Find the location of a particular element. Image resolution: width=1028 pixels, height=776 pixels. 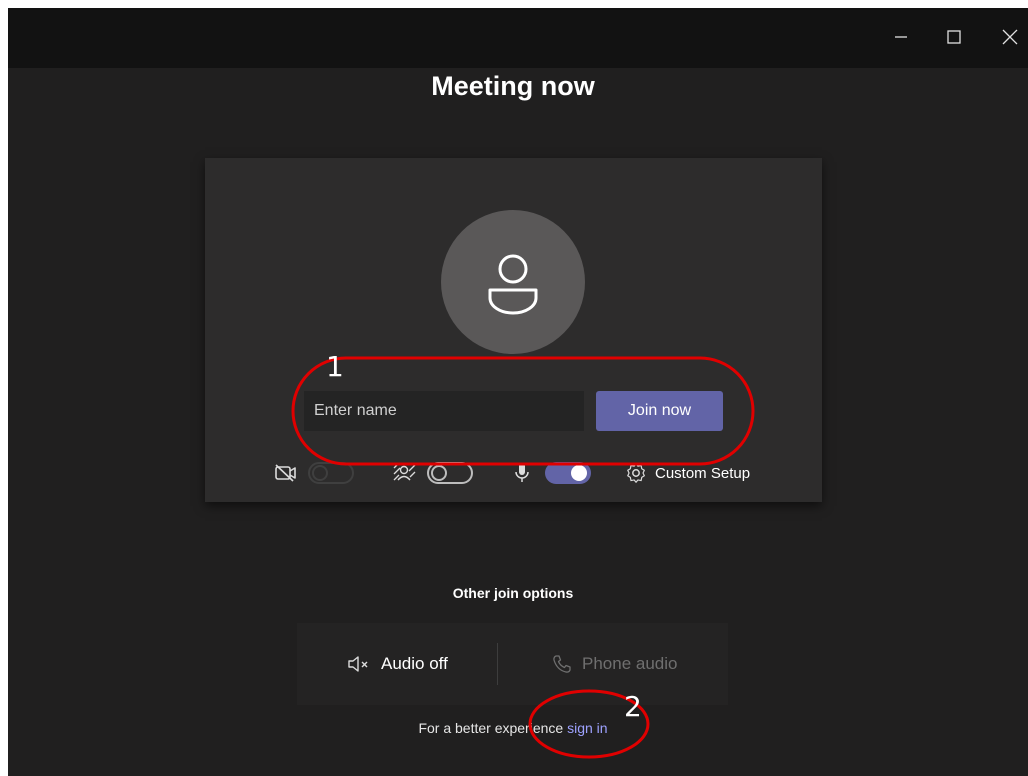

microphone-toggle is located at coordinates (568, 473).